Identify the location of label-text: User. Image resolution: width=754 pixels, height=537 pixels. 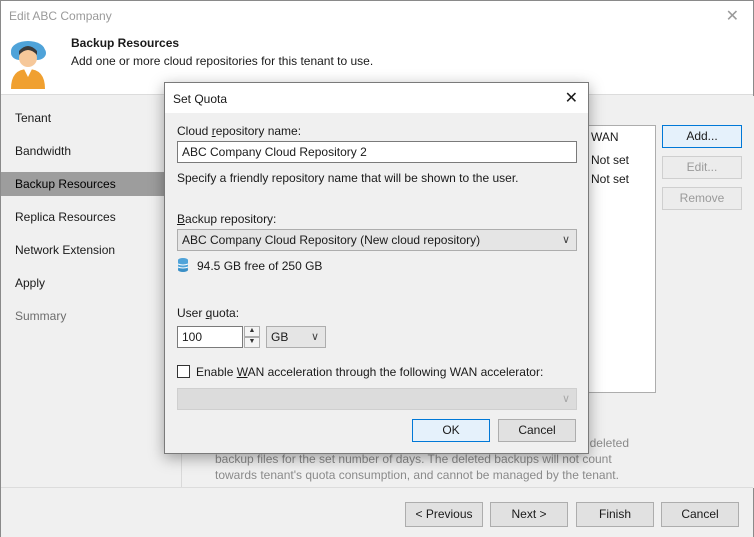
(191, 313).